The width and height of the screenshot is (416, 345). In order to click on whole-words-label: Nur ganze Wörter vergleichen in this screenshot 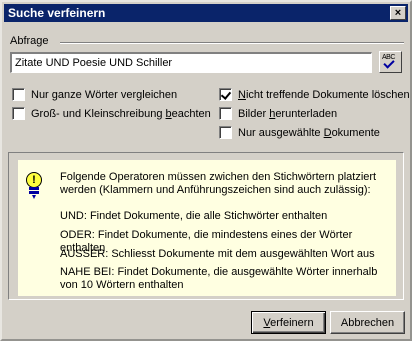, I will do `click(104, 94)`.